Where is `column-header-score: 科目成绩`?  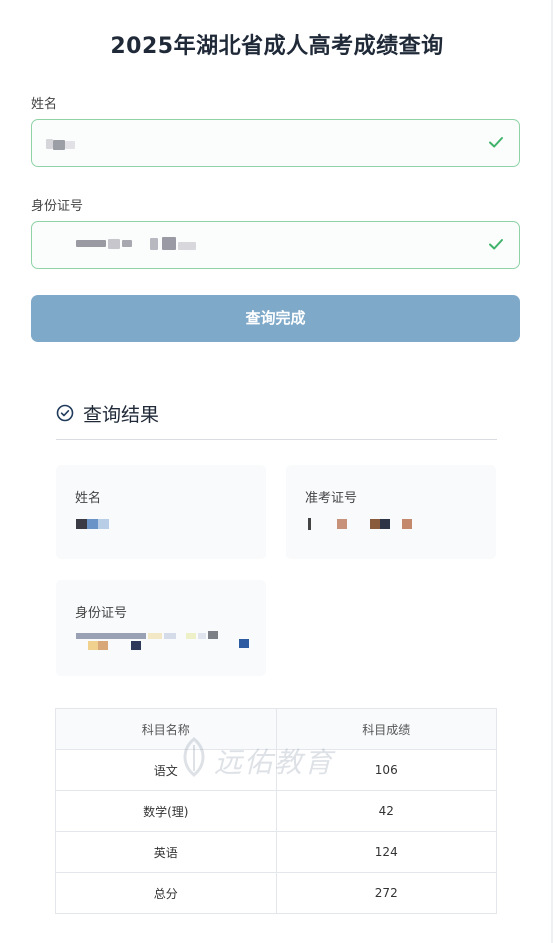
column-header-score: 科目成绩 is located at coordinates (386, 729).